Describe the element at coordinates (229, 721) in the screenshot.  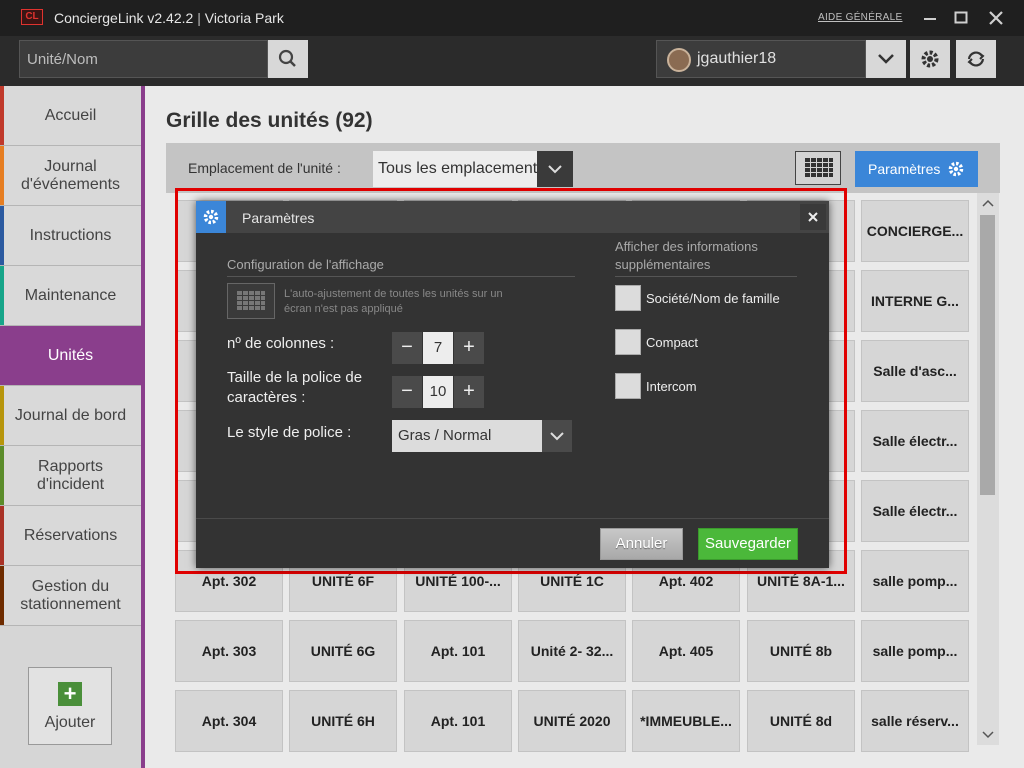
I see `unit-tile: Apt. 304` at that location.